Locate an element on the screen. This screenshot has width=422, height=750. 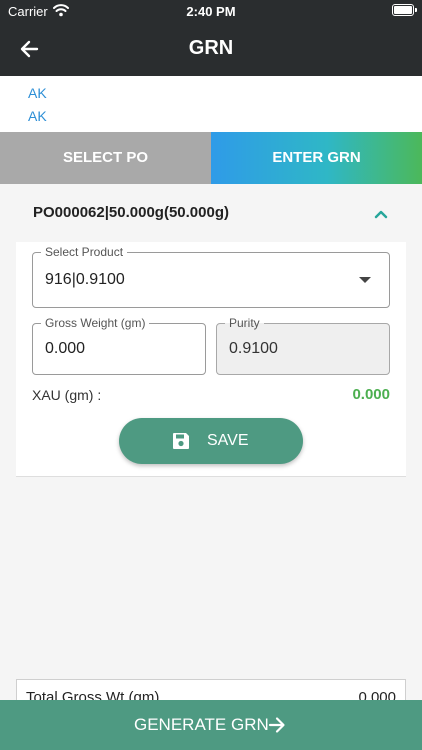
info-panel: AK AK is located at coordinates (211, 104).